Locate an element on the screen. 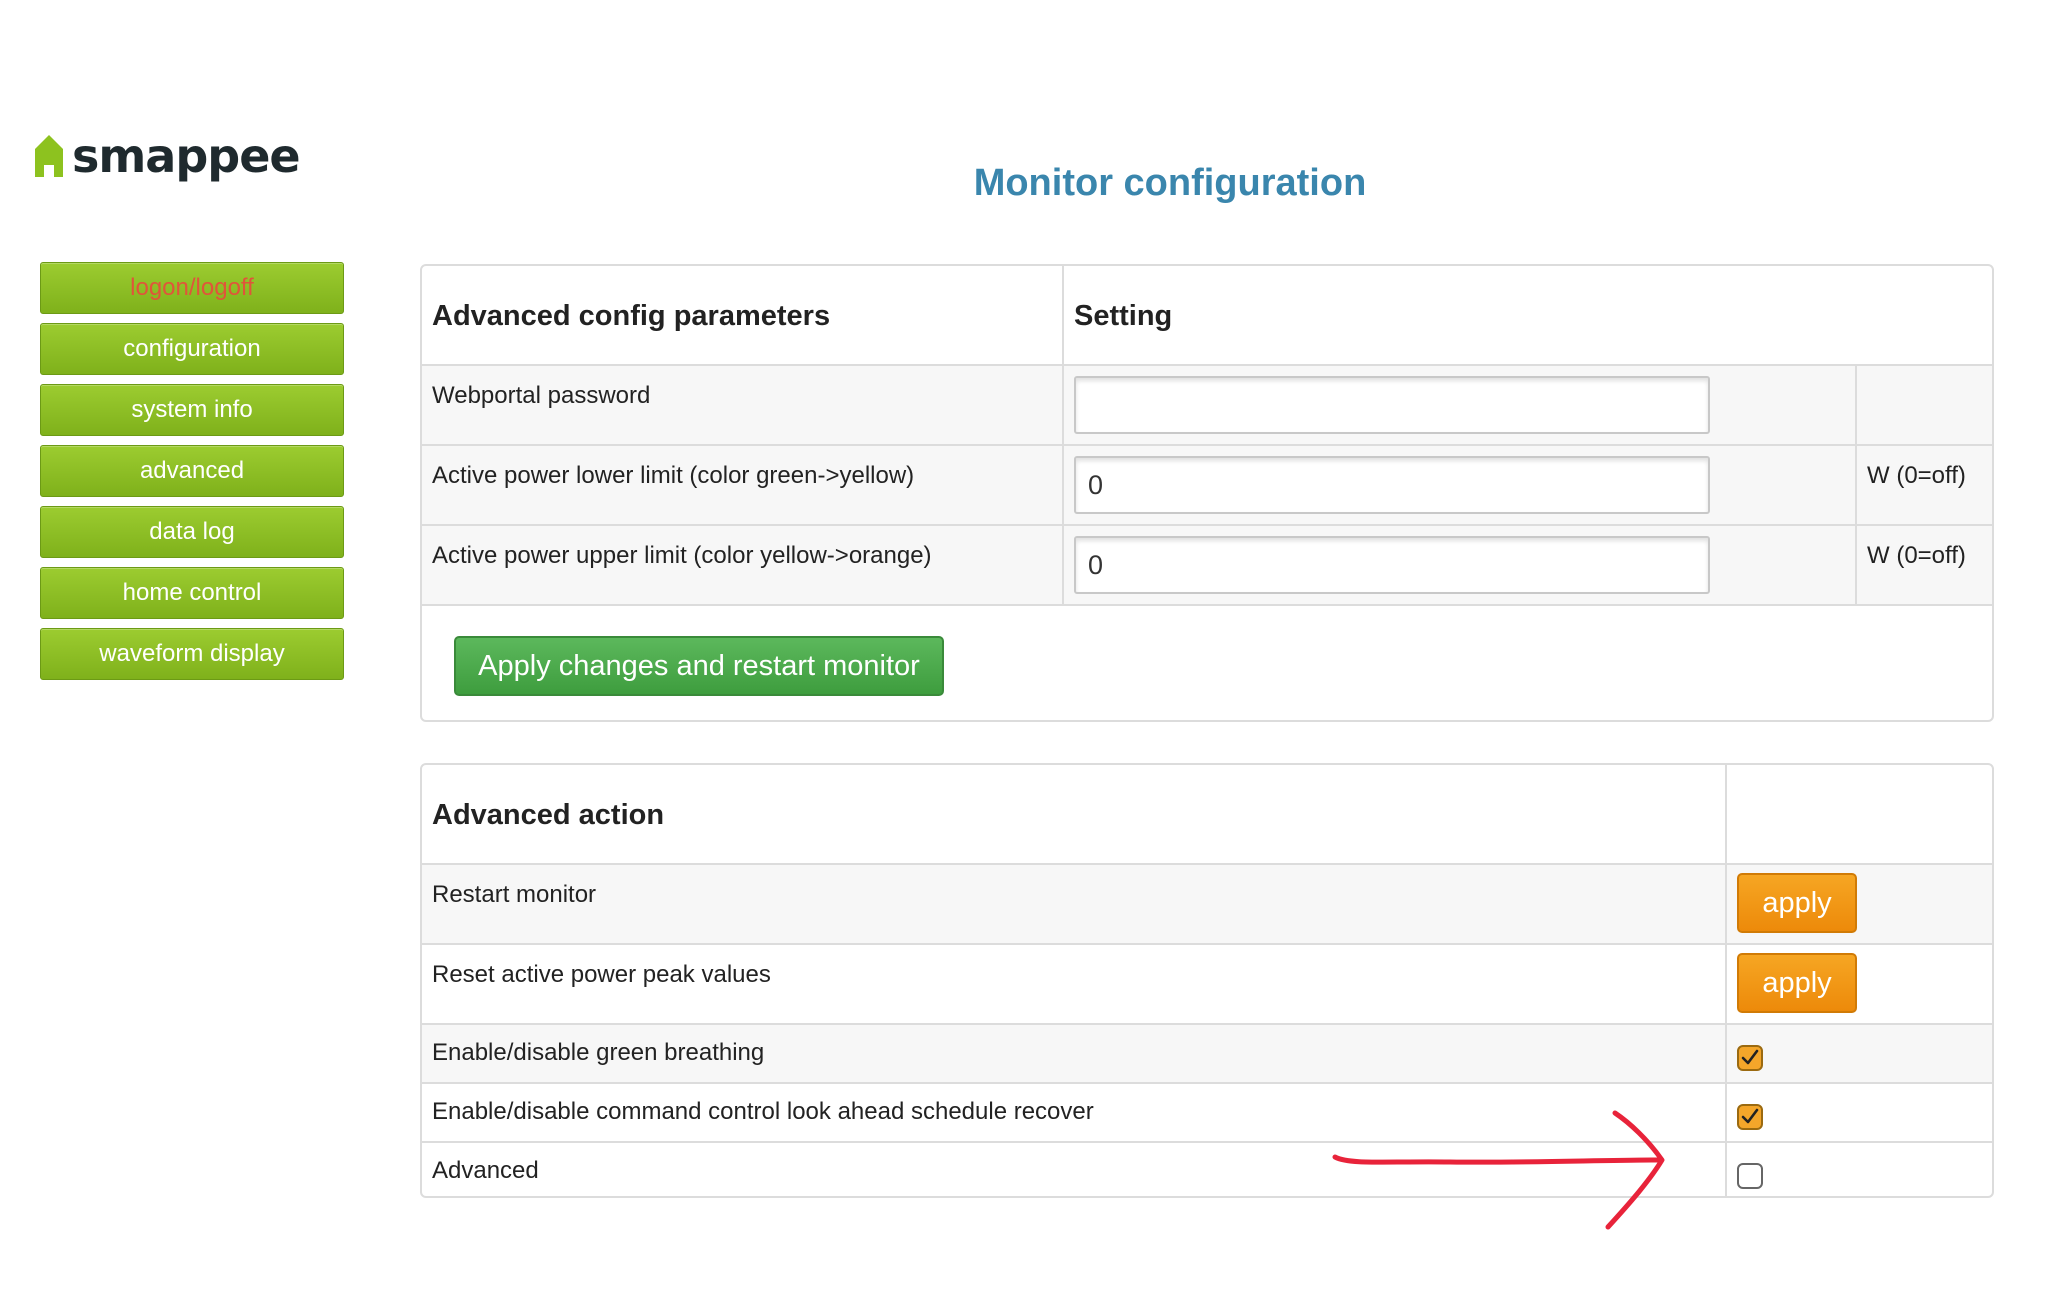 The height and width of the screenshot is (1298, 2048). nav-waveform-display: waveform display is located at coordinates (192, 654).